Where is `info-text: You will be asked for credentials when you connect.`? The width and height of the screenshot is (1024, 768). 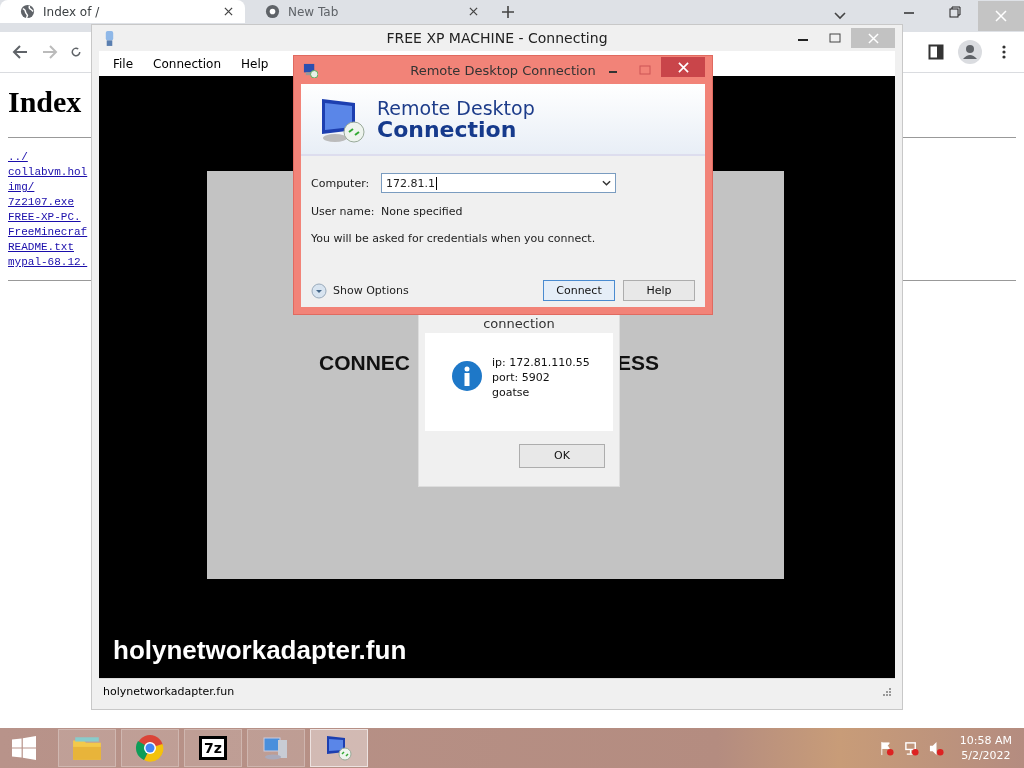 info-text: You will be asked for credentials when you connect. is located at coordinates (454, 238).